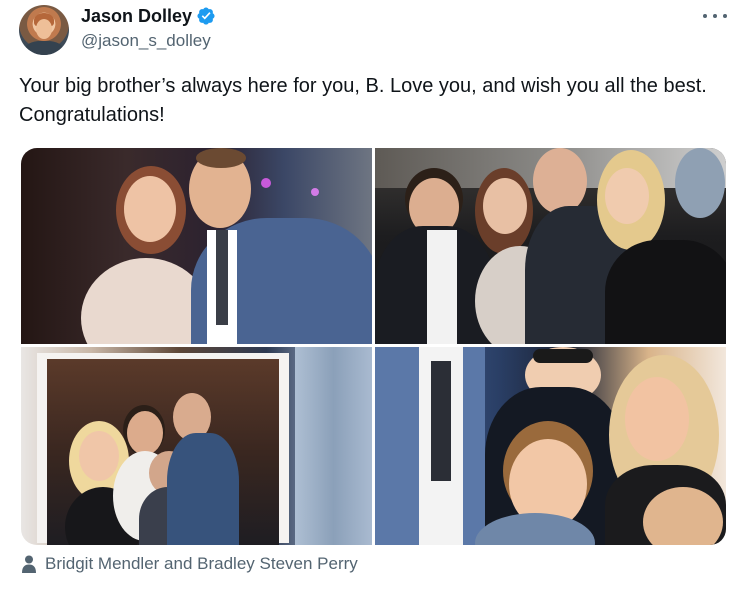 This screenshot has height=591, width=747. What do you see at coordinates (201, 563) in the screenshot?
I see `tagged-people-text: Bridgit Mendler and Bradley Steven Perry` at bounding box center [201, 563].